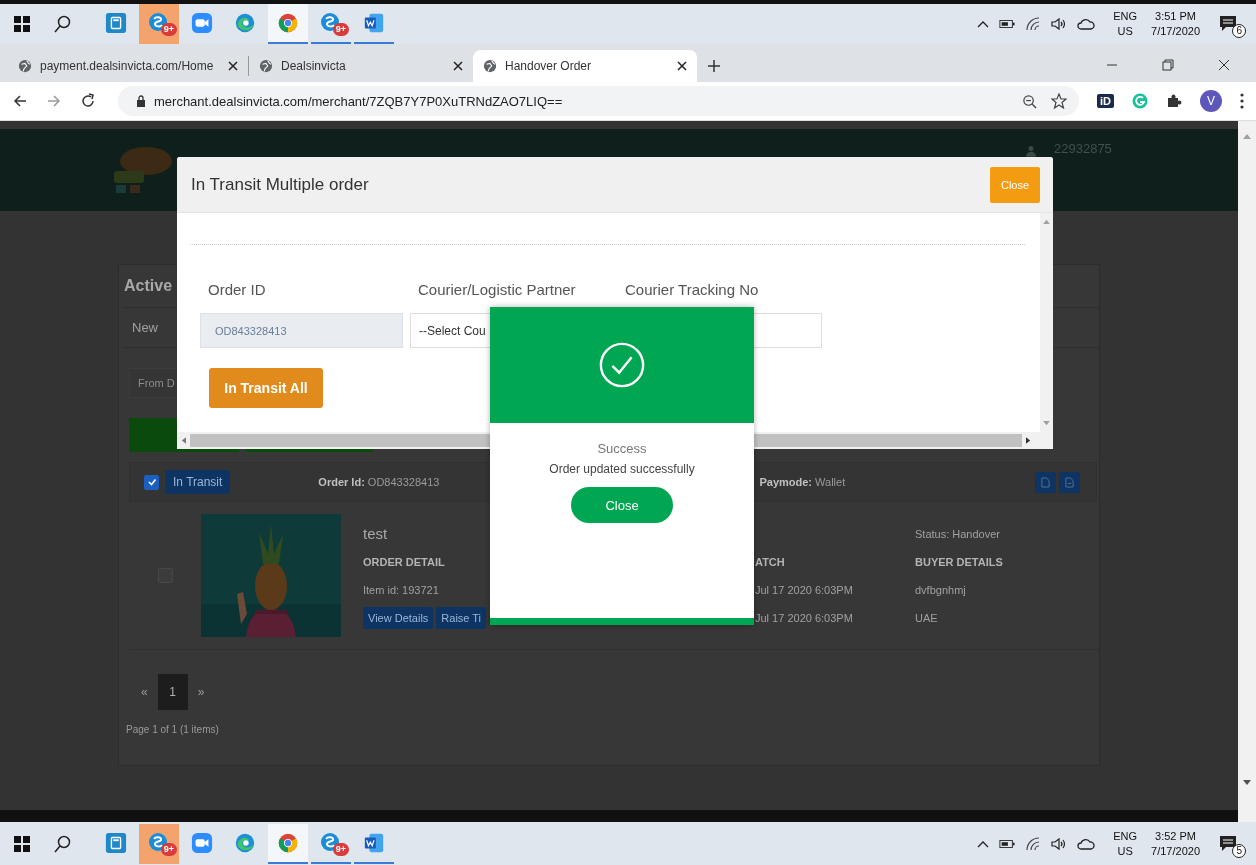  I want to click on dialog-title: Success, so click(622, 448).